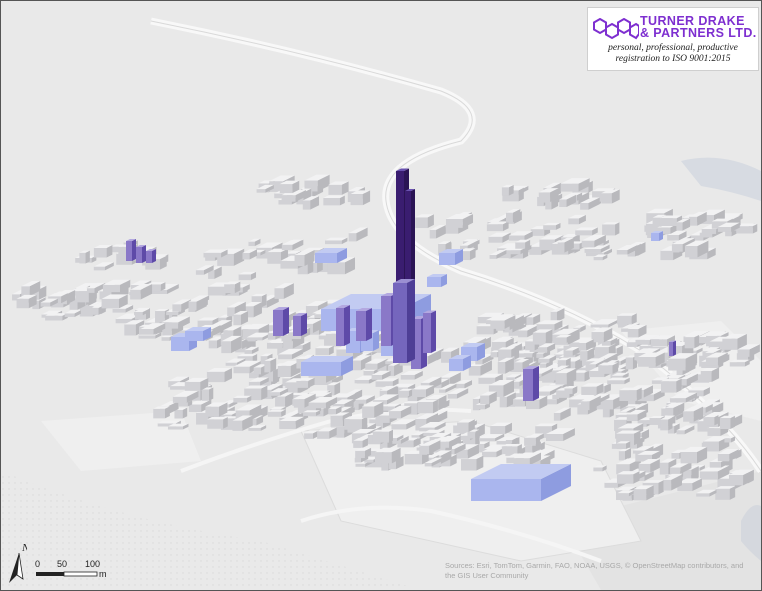 The height and width of the screenshot is (591, 762). What do you see at coordinates (616, 29) in the screenshot?
I see `hexagon-logo-icon` at bounding box center [616, 29].